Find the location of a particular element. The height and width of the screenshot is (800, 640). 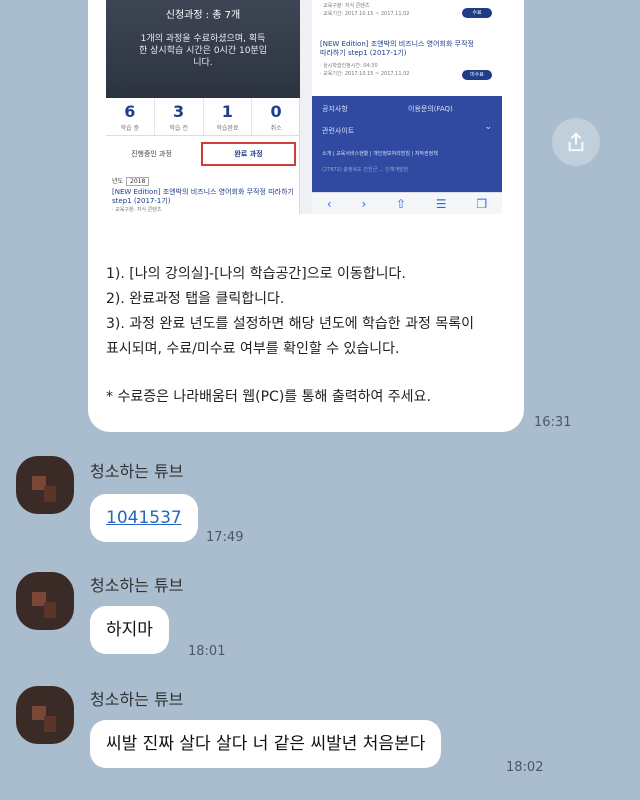

message-time: 16:31 is located at coordinates (553, 422).